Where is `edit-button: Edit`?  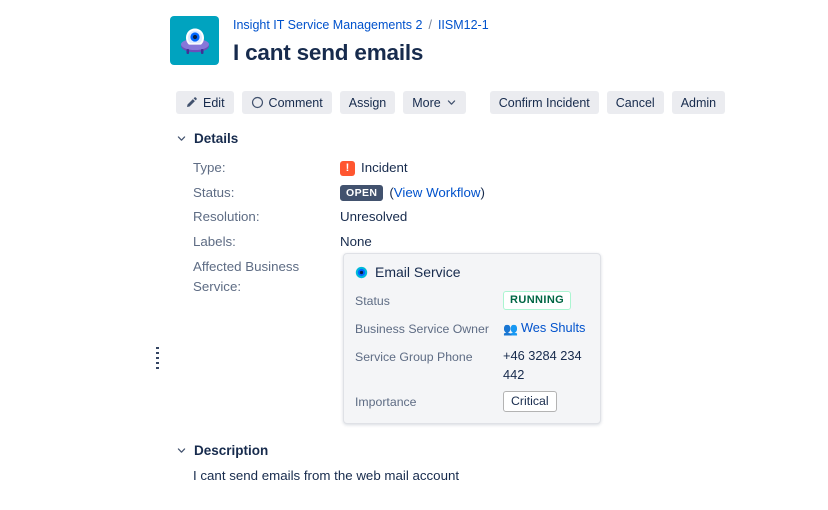
edit-button: Edit is located at coordinates (205, 102).